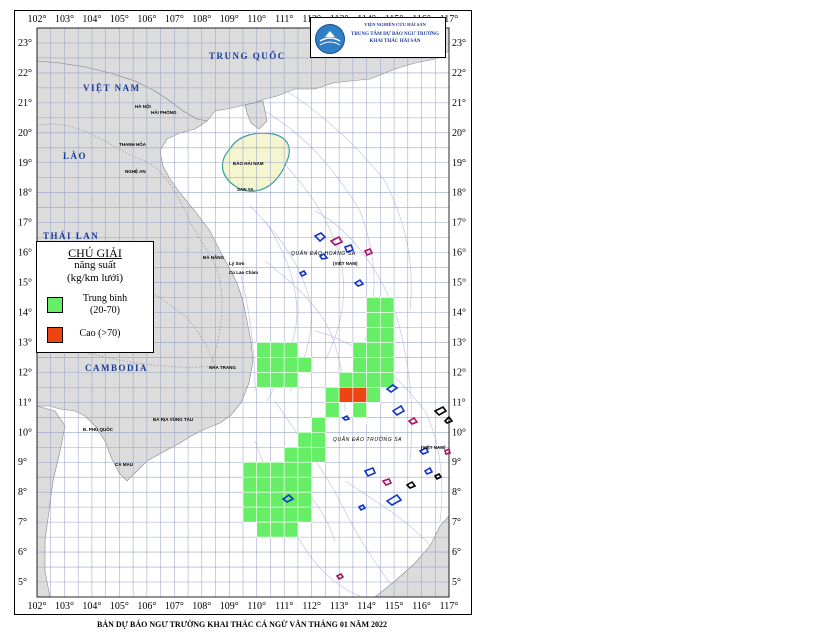 This screenshot has width=819, height=643. I want to click on lat-tick-right: 11°, so click(459, 402).